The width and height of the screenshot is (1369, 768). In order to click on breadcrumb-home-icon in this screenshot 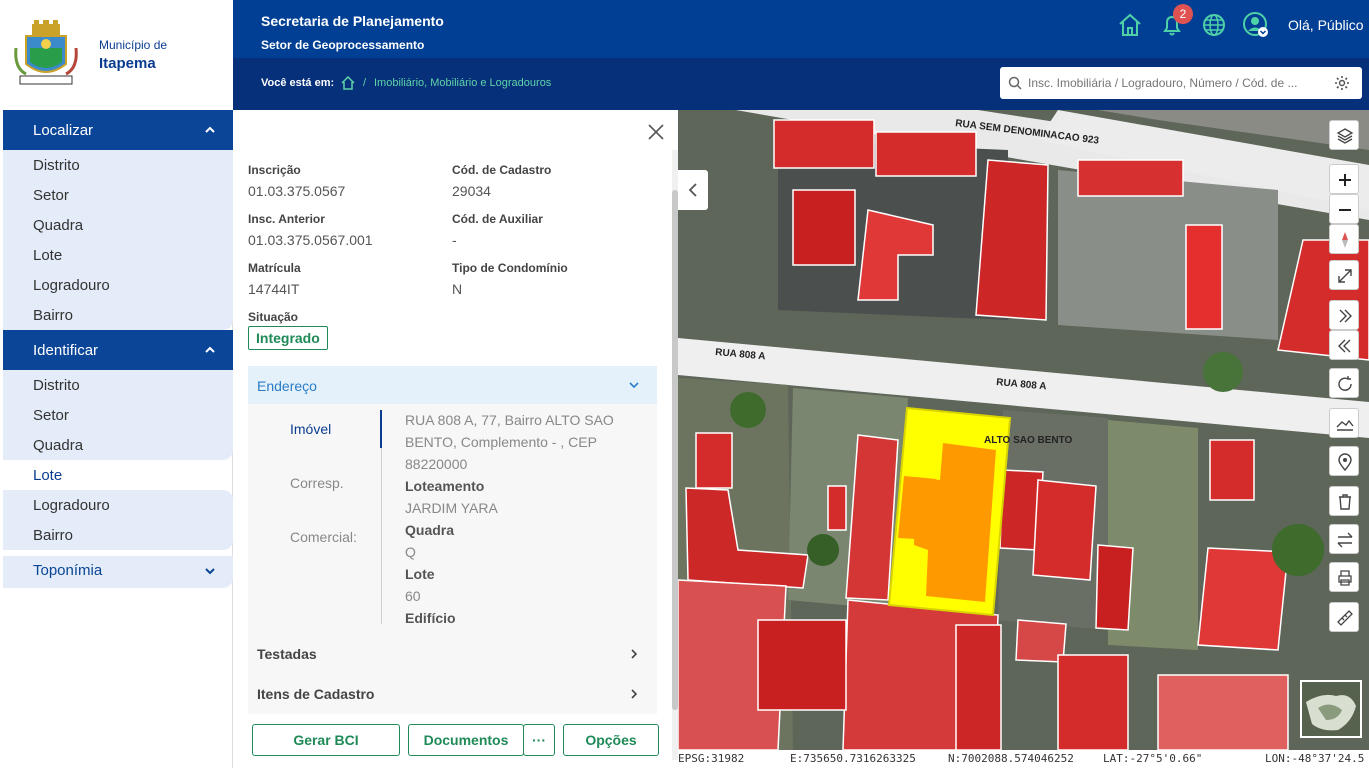, I will do `click(348, 83)`.